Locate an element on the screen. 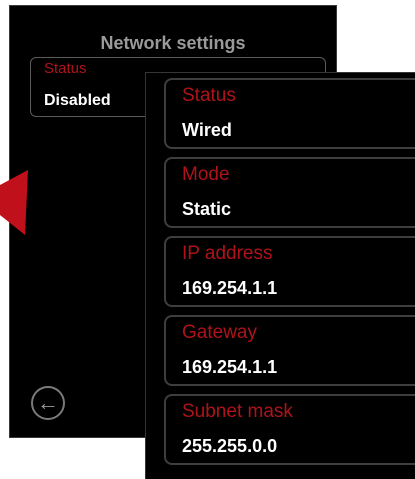 This screenshot has height=479, width=415. subnet-mask-value: 255.255.0.0 is located at coordinates (230, 446).